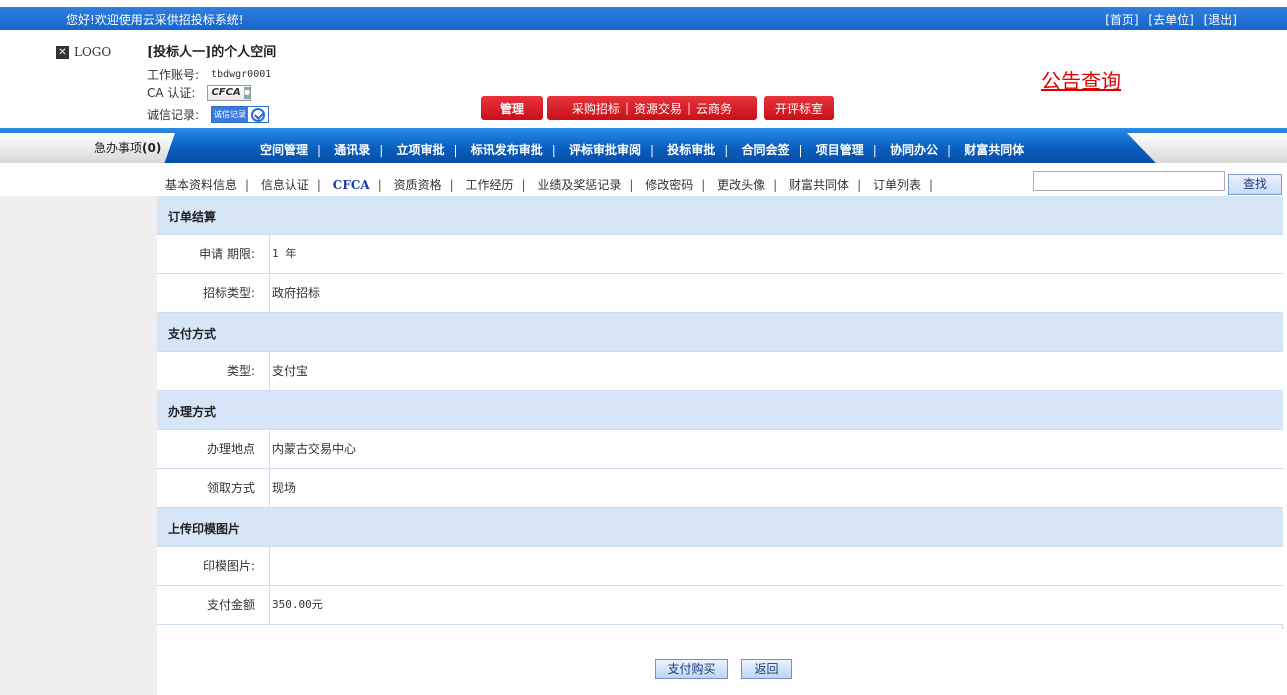 This screenshot has height=695, width=1287. I want to click on subnav-item-performance-records: 业绩及奖惩记录, so click(579, 185).